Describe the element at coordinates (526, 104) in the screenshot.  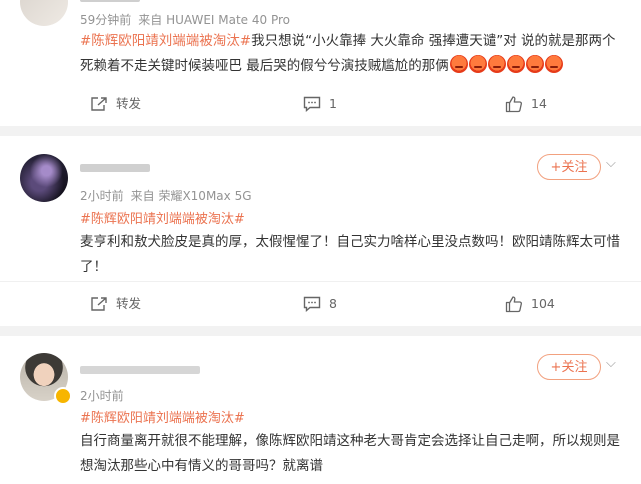
I see `like-button: 14` at that location.